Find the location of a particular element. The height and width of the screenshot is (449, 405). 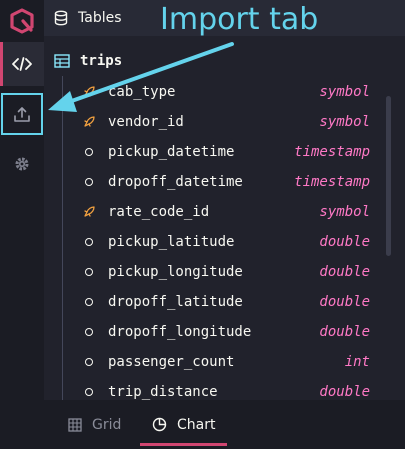

sidebar-item-code is located at coordinates (22, 64).